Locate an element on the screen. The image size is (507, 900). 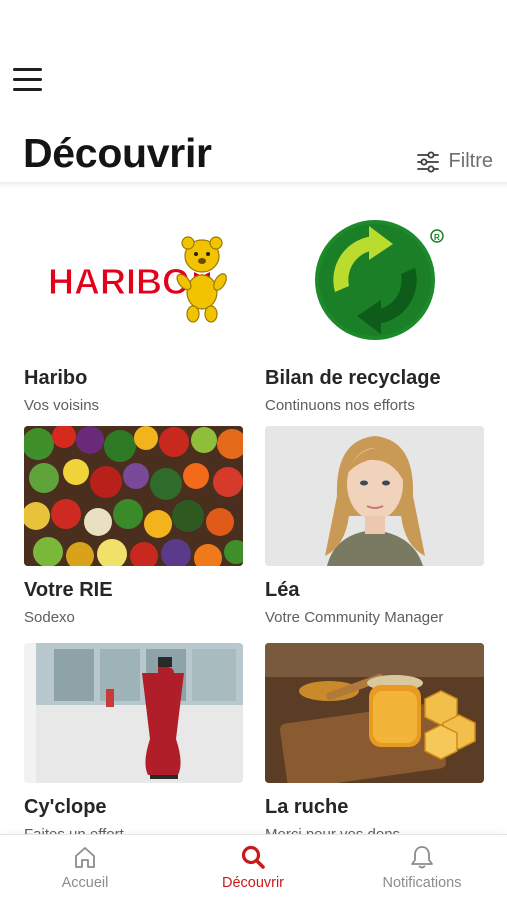
page-title: Découvrir is located at coordinates (117, 153).